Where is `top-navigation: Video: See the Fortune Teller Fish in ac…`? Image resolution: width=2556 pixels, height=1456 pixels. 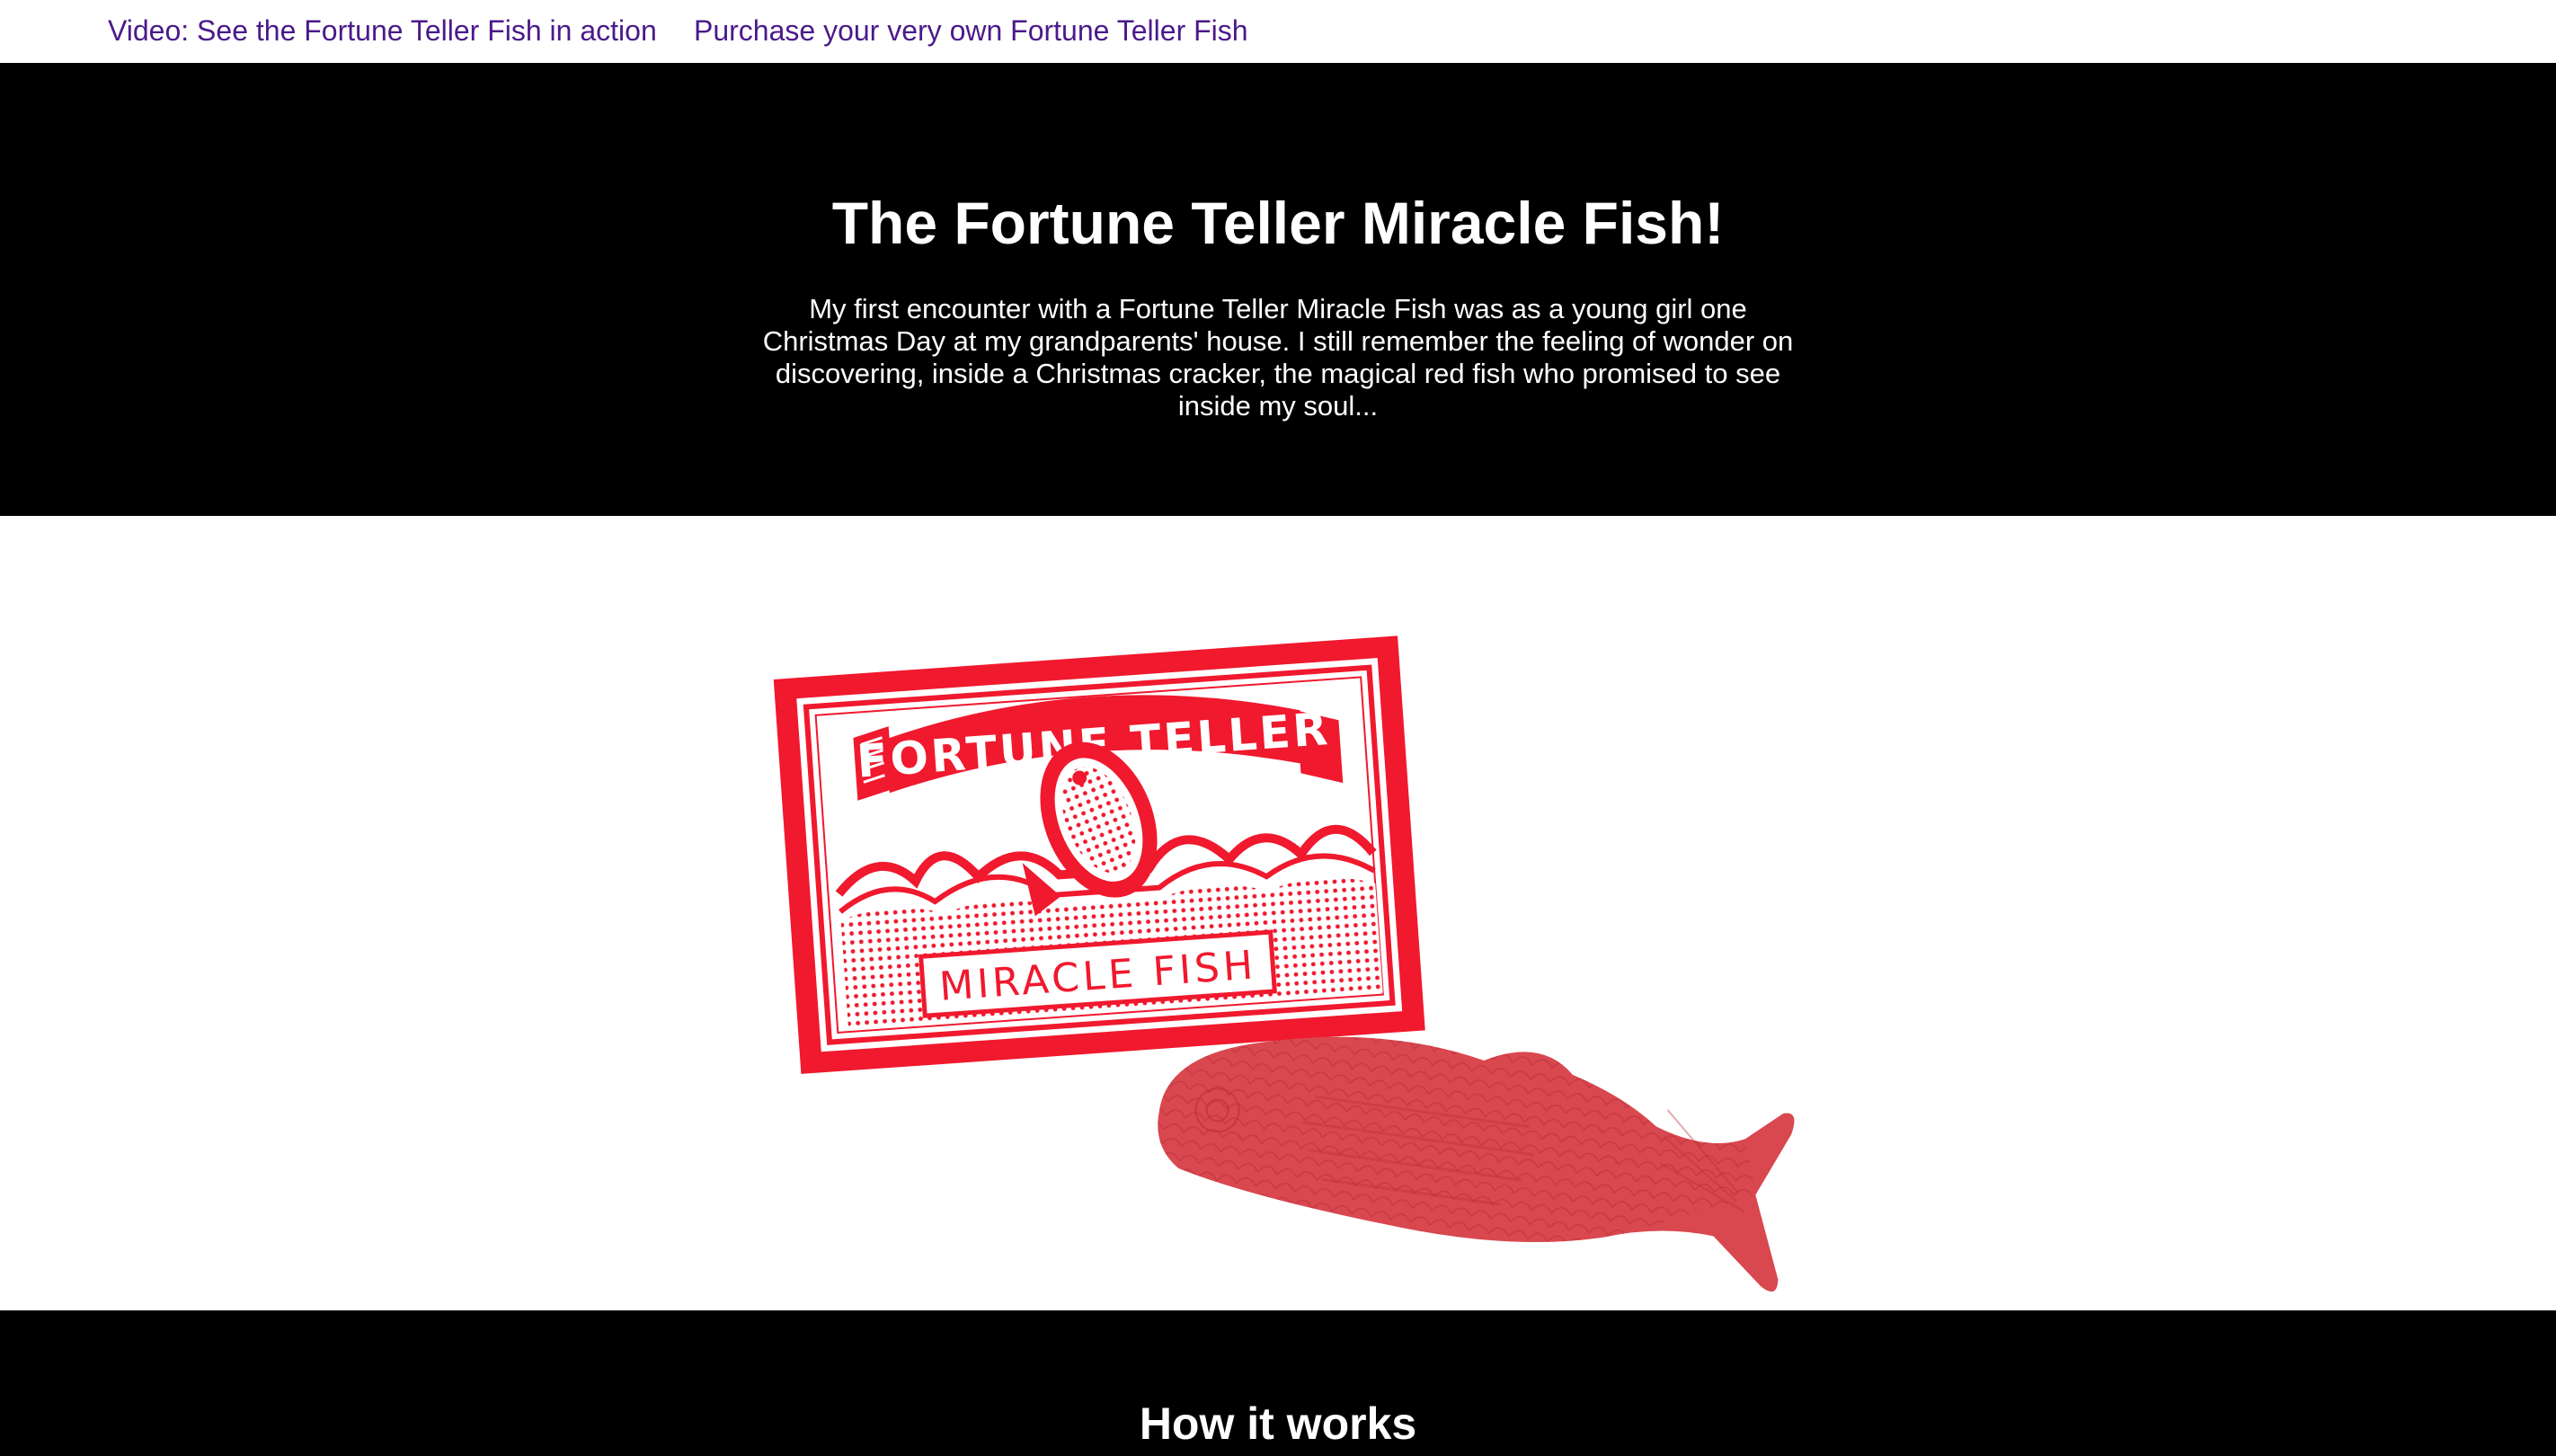 top-navigation: Video: See the Fortune Teller Fish in ac… is located at coordinates (1278, 32).